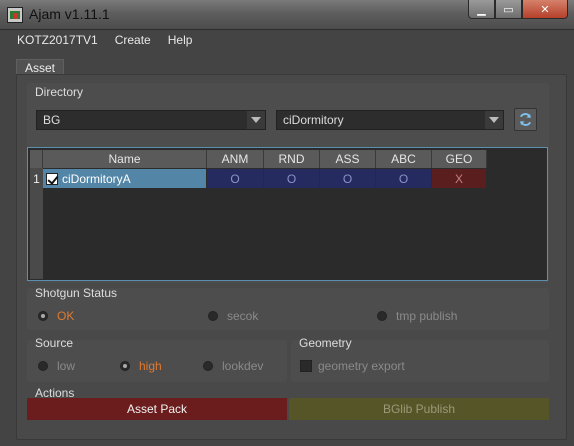 The height and width of the screenshot is (446, 574). What do you see at coordinates (76, 293) in the screenshot?
I see `shotgun-status-title: Shotgun Status` at bounding box center [76, 293].